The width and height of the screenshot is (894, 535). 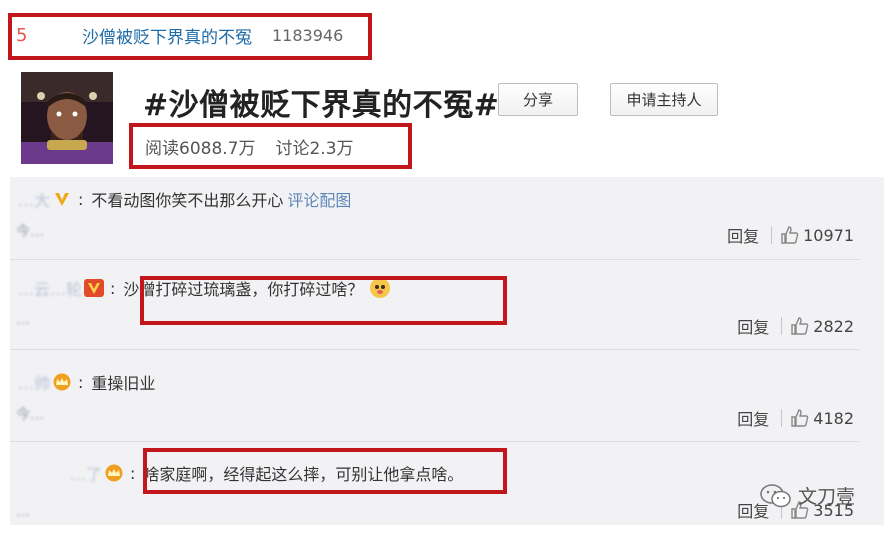 I want to click on comment-username: …帅, so click(x=34, y=382).